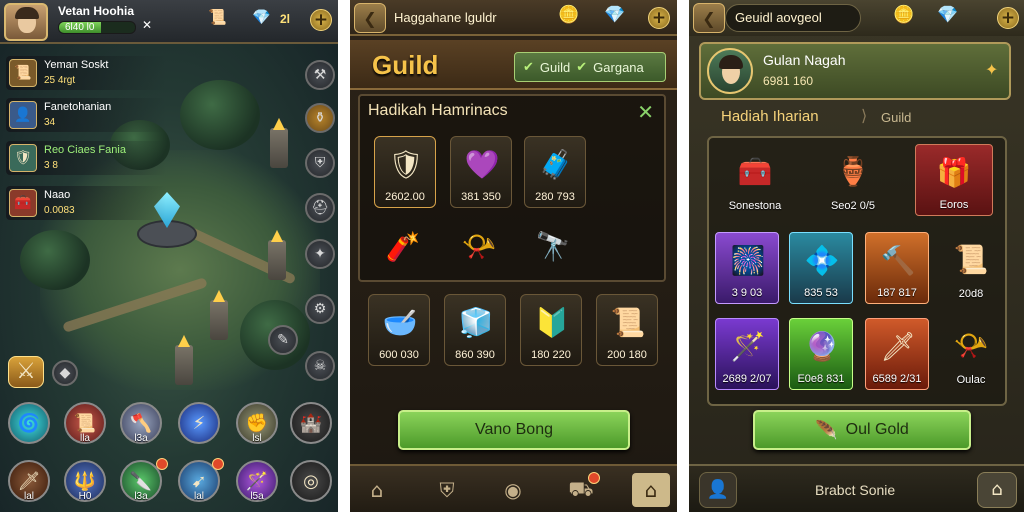  Describe the element at coordinates (405, 65) in the screenshot. I see `guild-title: Guild` at that location.